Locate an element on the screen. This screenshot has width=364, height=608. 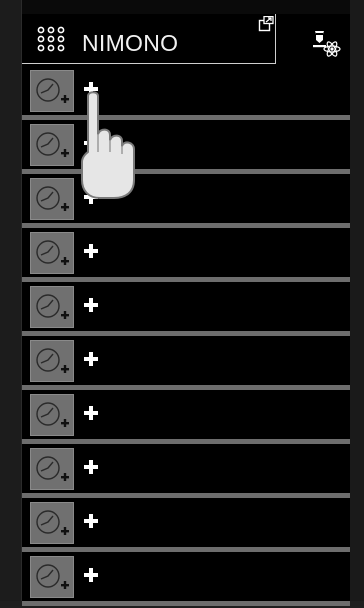
app-title: NIMONO is located at coordinates (130, 43).